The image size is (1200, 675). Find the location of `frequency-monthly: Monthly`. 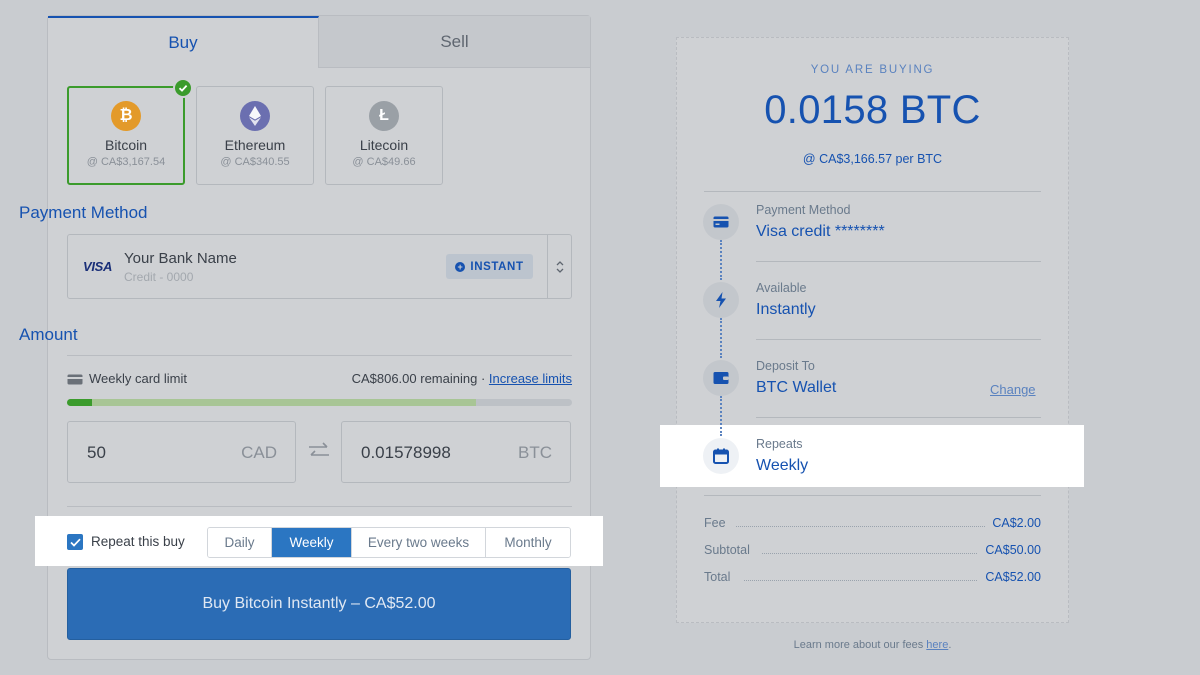

frequency-monthly: Monthly is located at coordinates (528, 542).